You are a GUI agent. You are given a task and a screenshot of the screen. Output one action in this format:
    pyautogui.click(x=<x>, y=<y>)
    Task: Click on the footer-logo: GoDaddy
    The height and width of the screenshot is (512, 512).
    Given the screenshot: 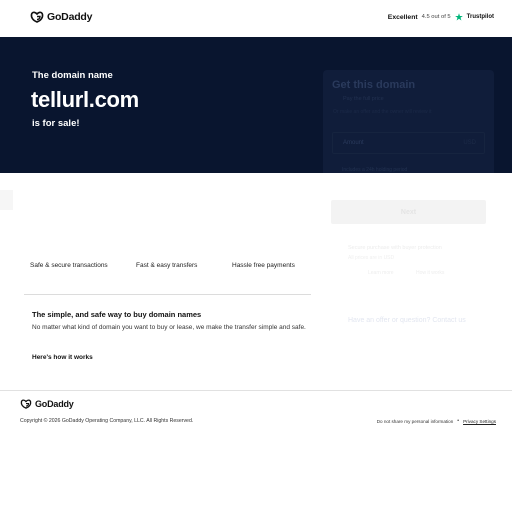 What is the action you would take?
    pyautogui.click(x=47, y=404)
    